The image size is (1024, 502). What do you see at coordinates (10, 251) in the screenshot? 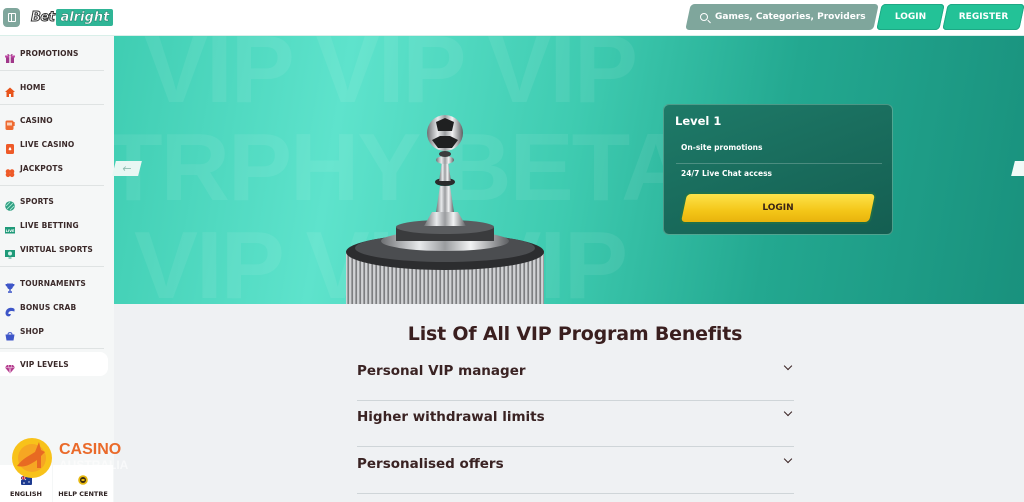
I see `virtual-monitor-icon` at bounding box center [10, 251].